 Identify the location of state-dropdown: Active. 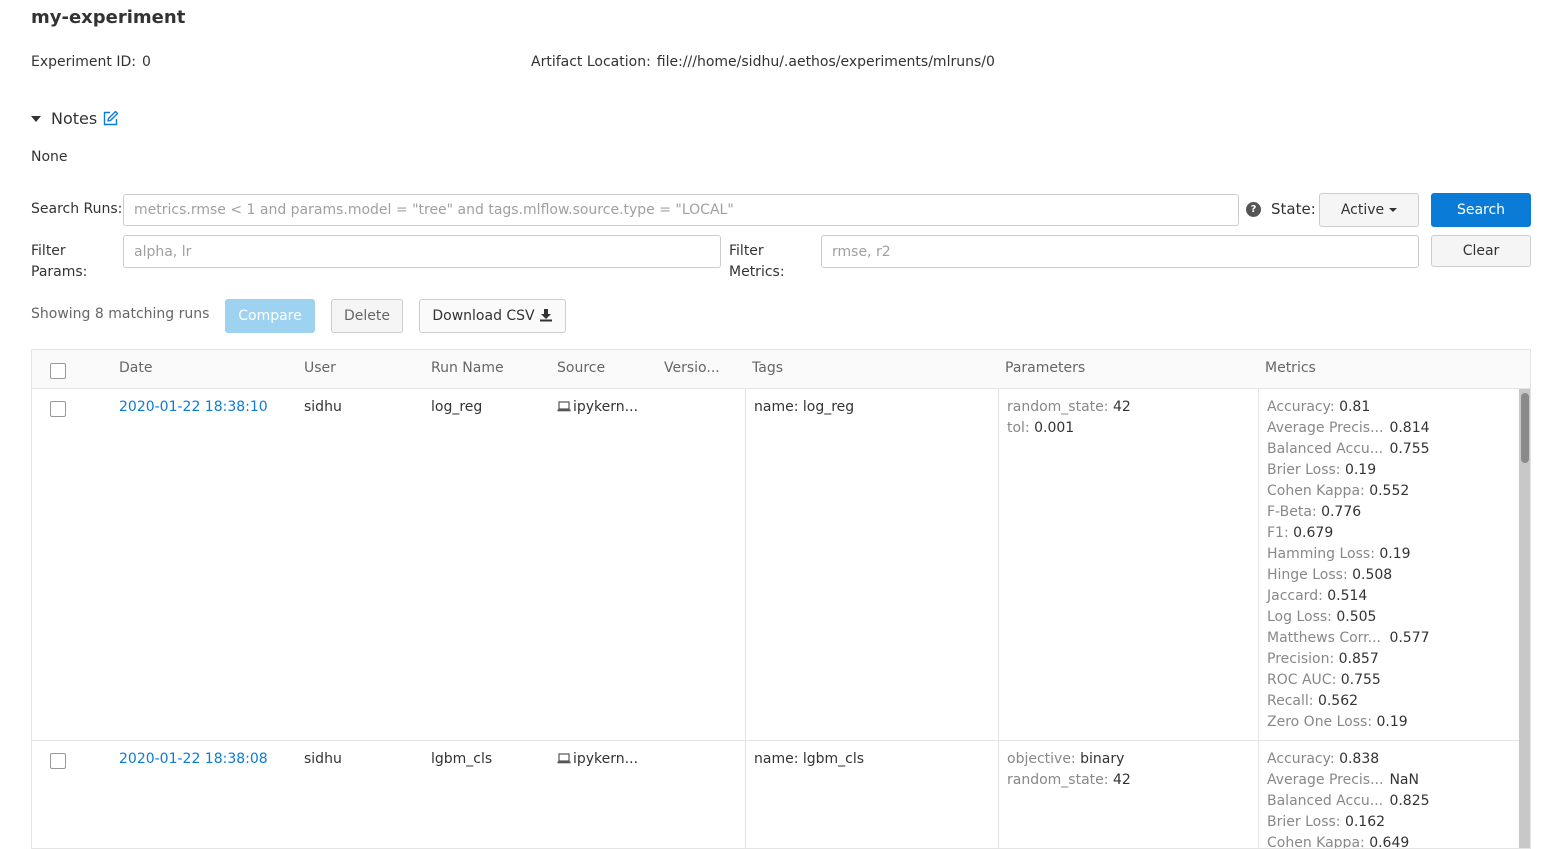
(1369, 210).